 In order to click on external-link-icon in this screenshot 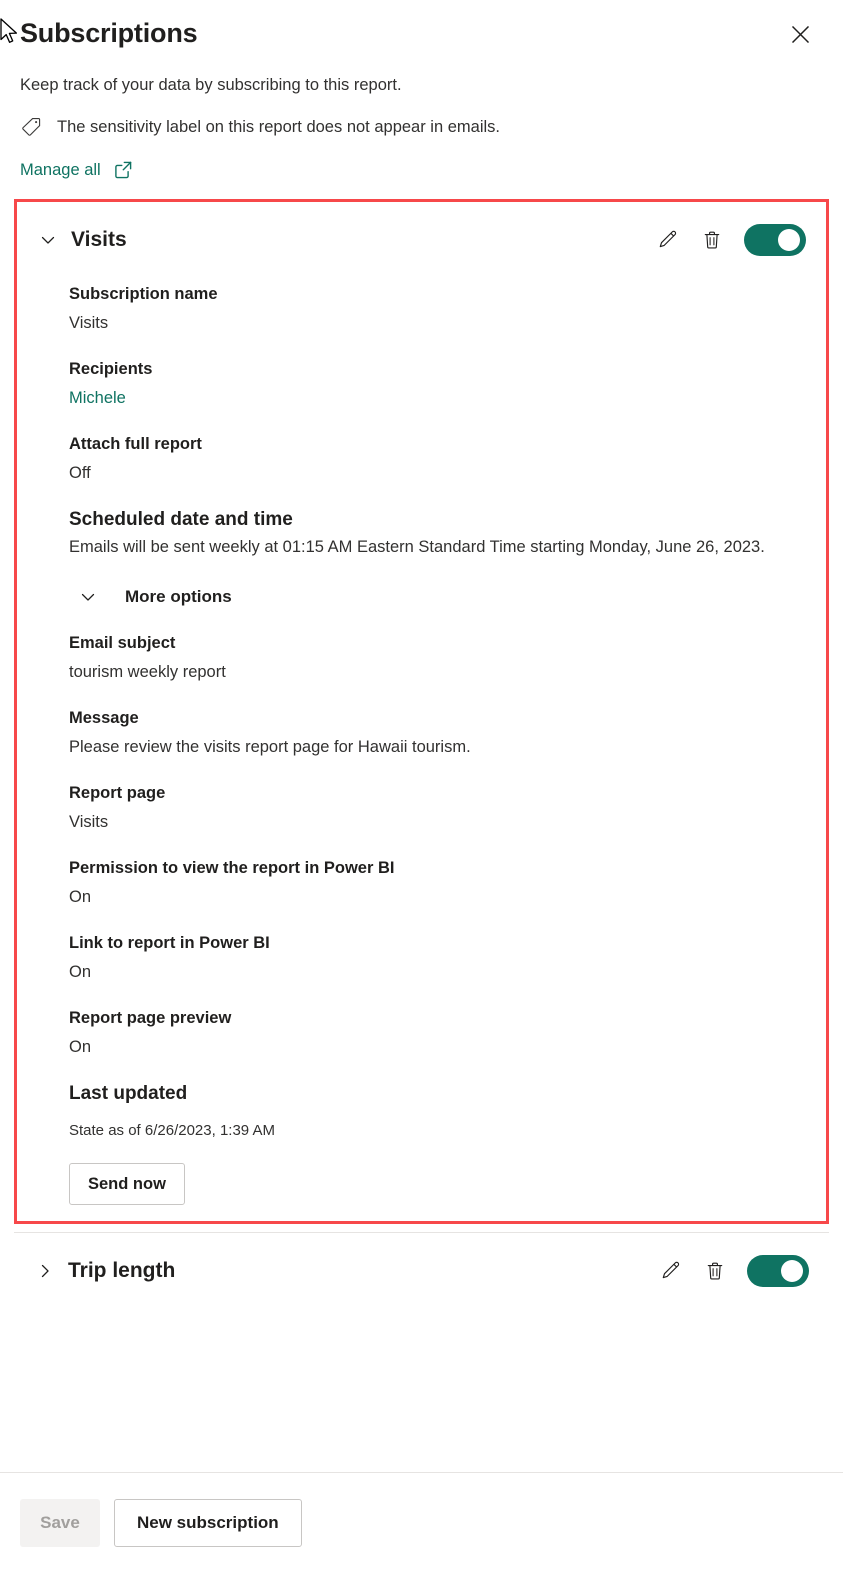, I will do `click(123, 170)`.